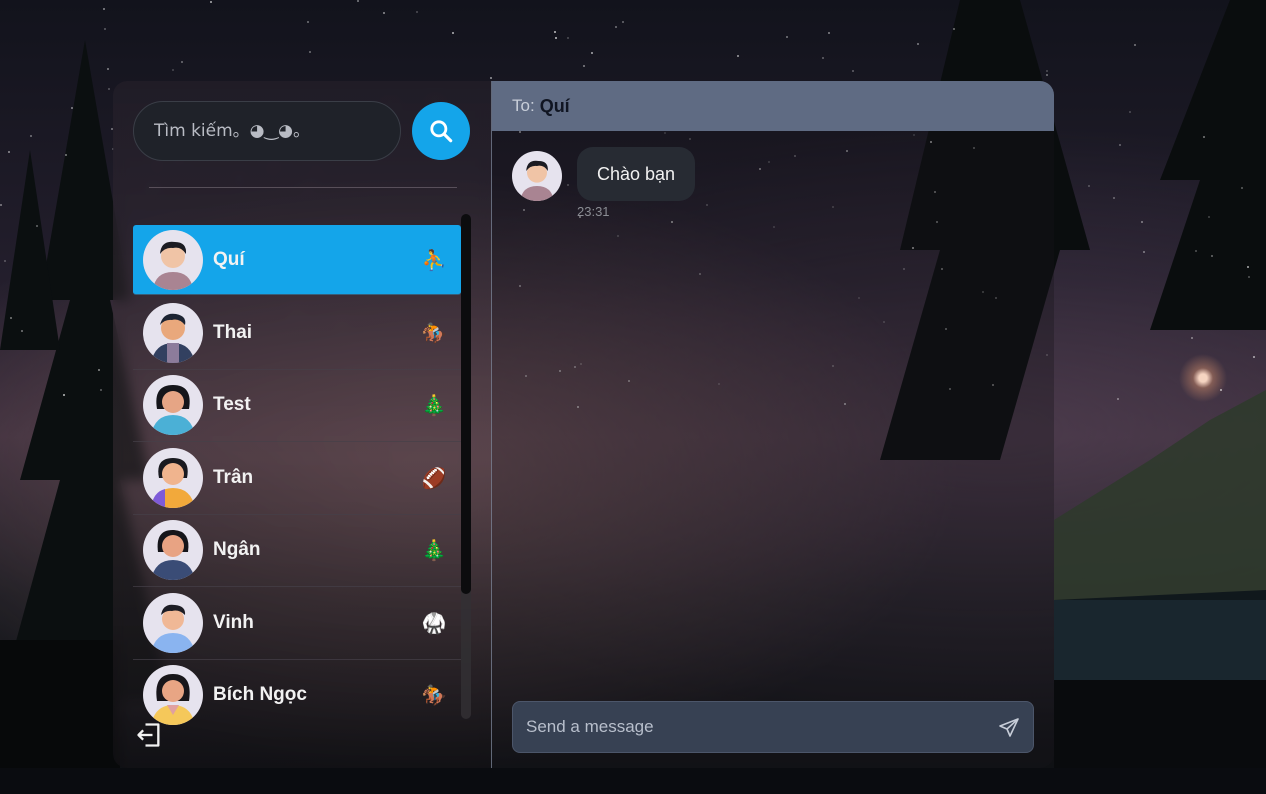 This screenshot has height=794, width=1266. What do you see at coordinates (434, 259) in the screenshot?
I see `status-emoji: ⛹` at bounding box center [434, 259].